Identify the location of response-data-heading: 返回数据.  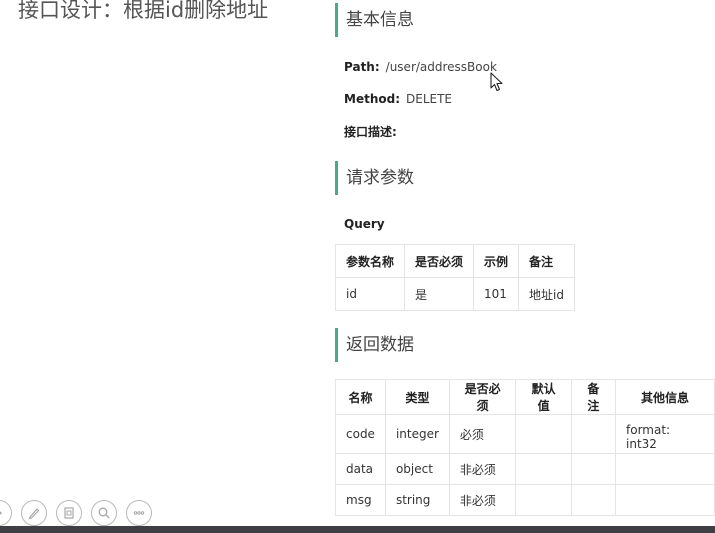
(374, 345).